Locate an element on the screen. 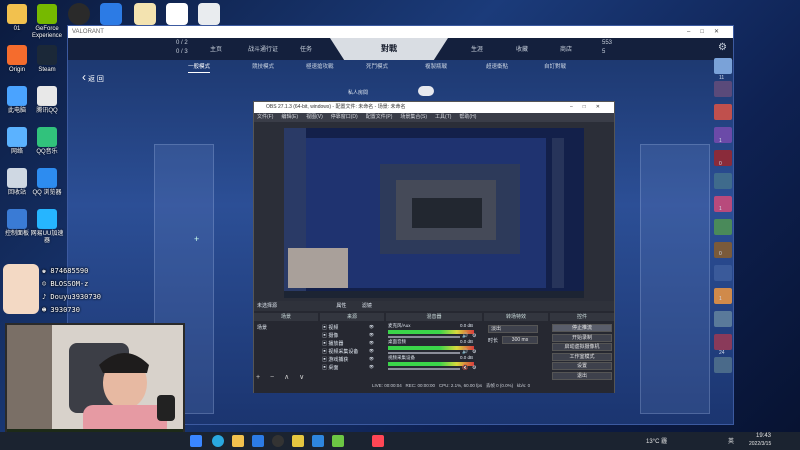 This screenshot has width=800, height=450. control-button: 设置 is located at coordinates (582, 366).